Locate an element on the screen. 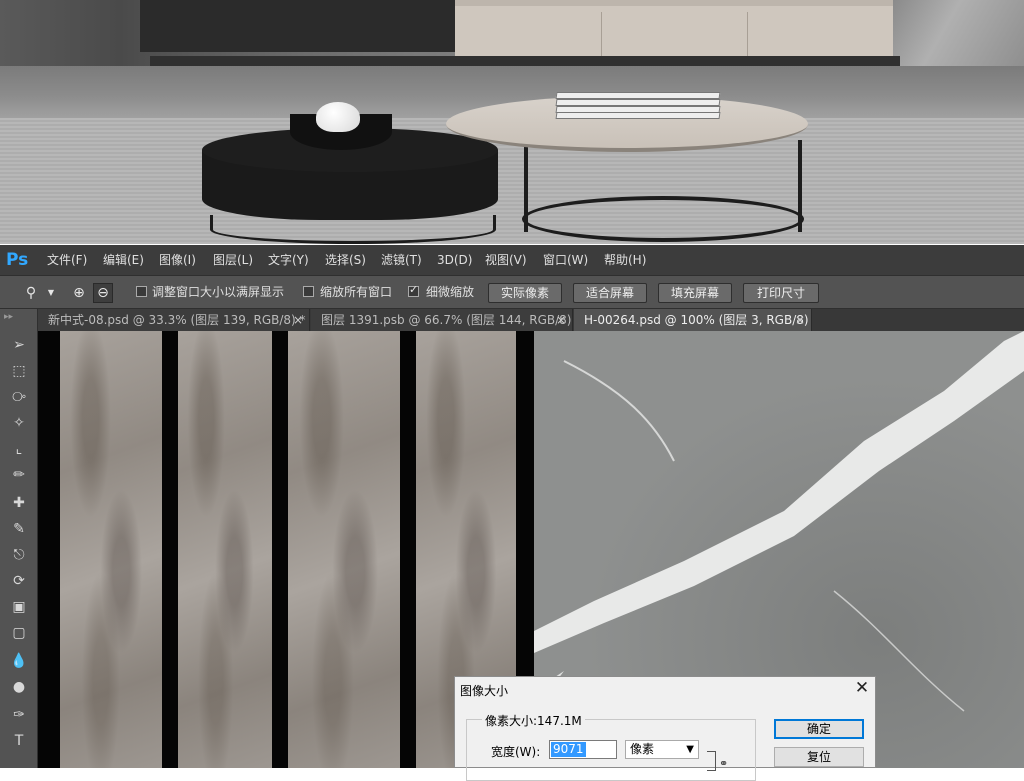 This screenshot has height=781, width=1024. magnifier-icon: ⚲ is located at coordinates (31, 293).